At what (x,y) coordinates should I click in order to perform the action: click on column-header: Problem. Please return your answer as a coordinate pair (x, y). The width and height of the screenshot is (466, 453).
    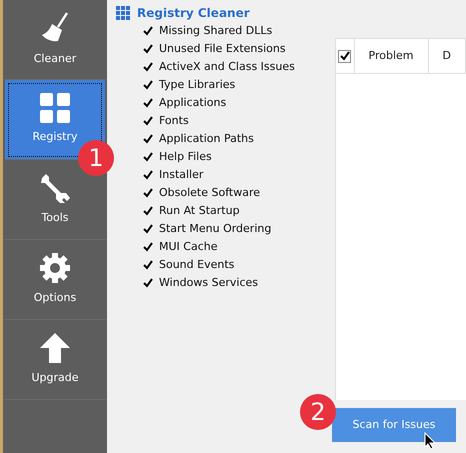
    Looking at the image, I should click on (391, 56).